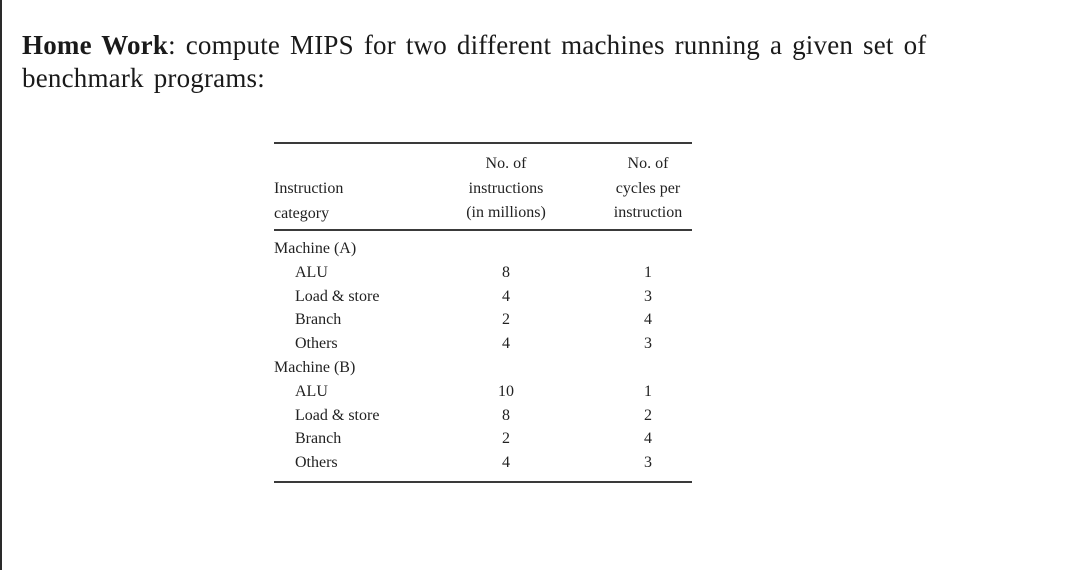 Image resolution: width=1080 pixels, height=570 pixels. What do you see at coordinates (483, 416) in the screenshot?
I see `table-row: Load & store 8 2` at bounding box center [483, 416].